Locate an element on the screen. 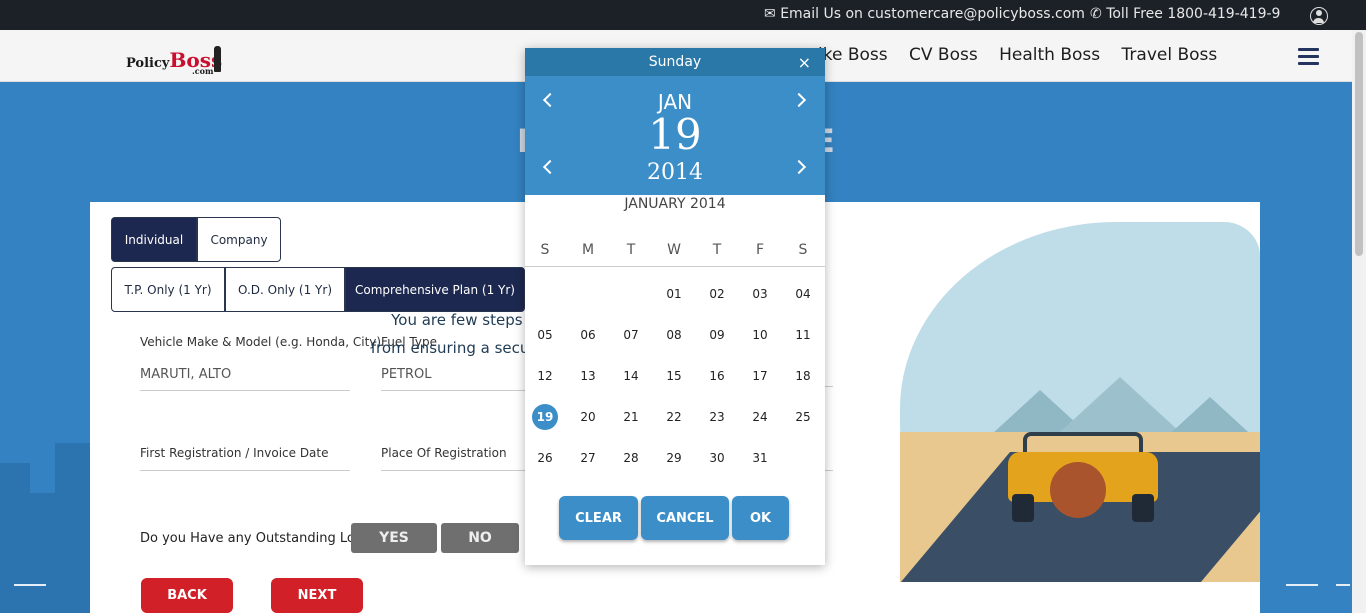 The width and height of the screenshot is (1366, 613). nav-health-boss: Health Boss is located at coordinates (1049, 55).